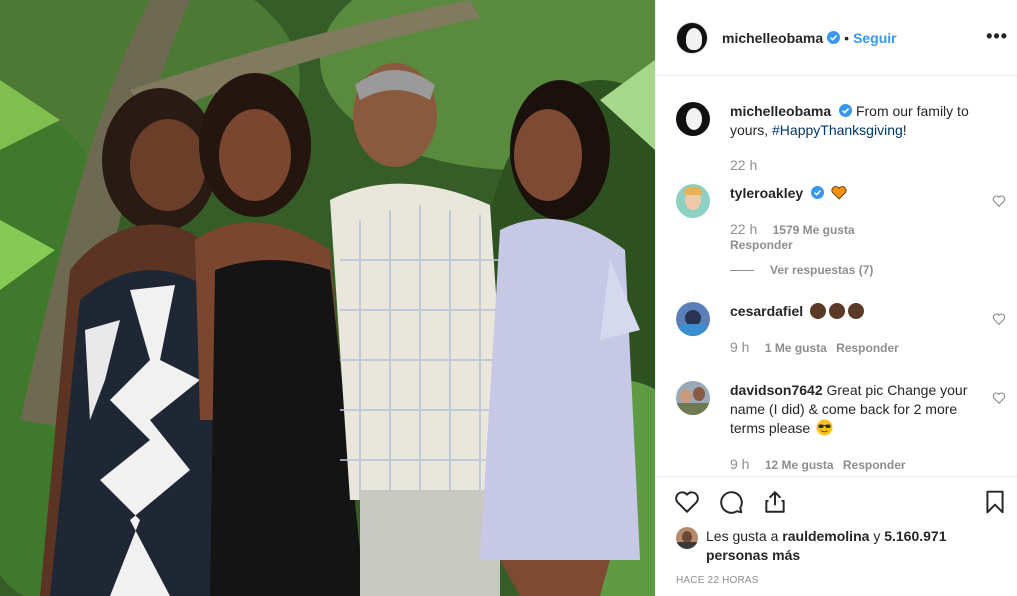 The height and width of the screenshot is (596, 1017). Describe the element at coordinates (799, 465) in the screenshot. I see `comment-likes: 12 Me gusta` at that location.